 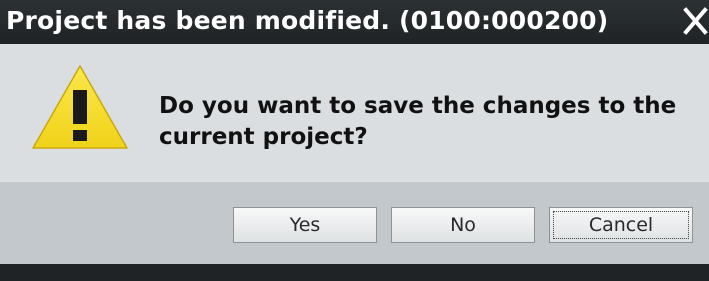 What do you see at coordinates (80, 107) in the screenshot?
I see `warning-icon` at bounding box center [80, 107].